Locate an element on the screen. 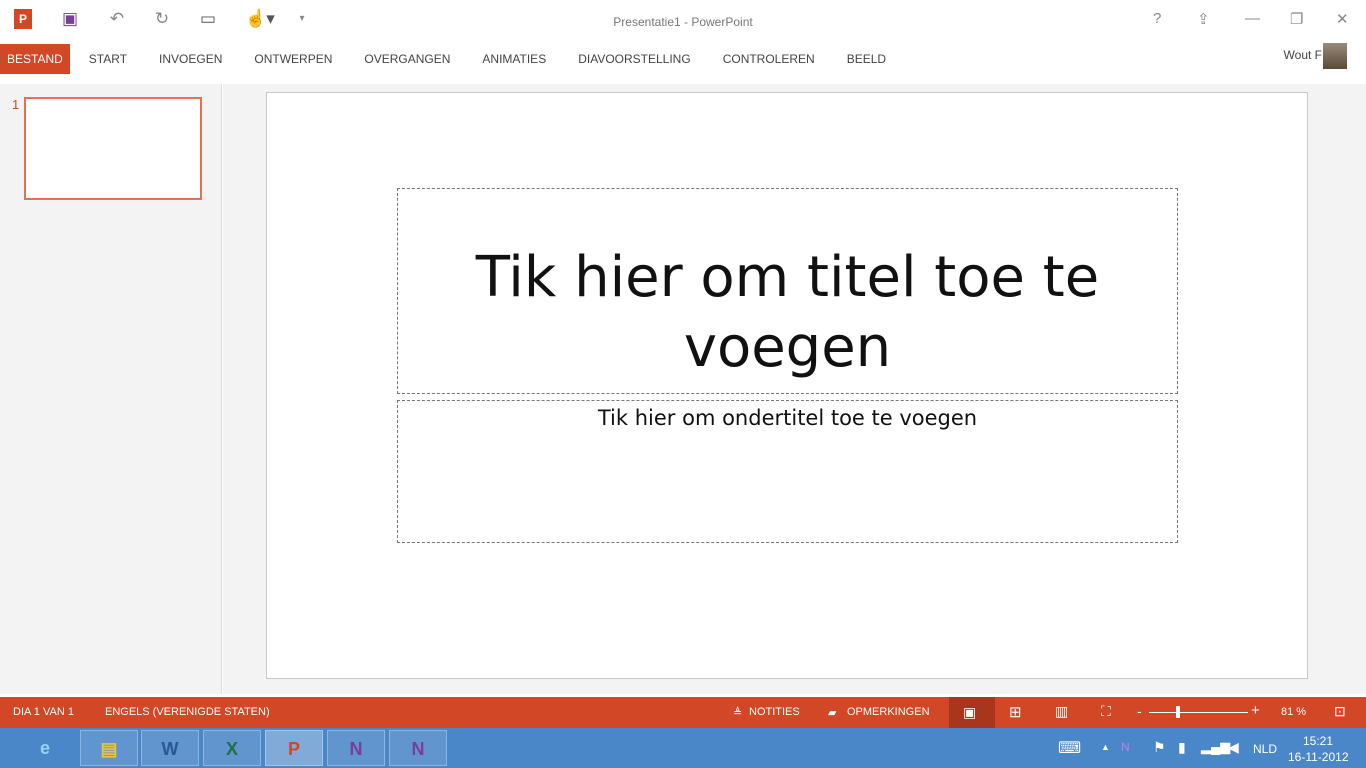  clock-time: 15:21 is located at coordinates (1318, 741).